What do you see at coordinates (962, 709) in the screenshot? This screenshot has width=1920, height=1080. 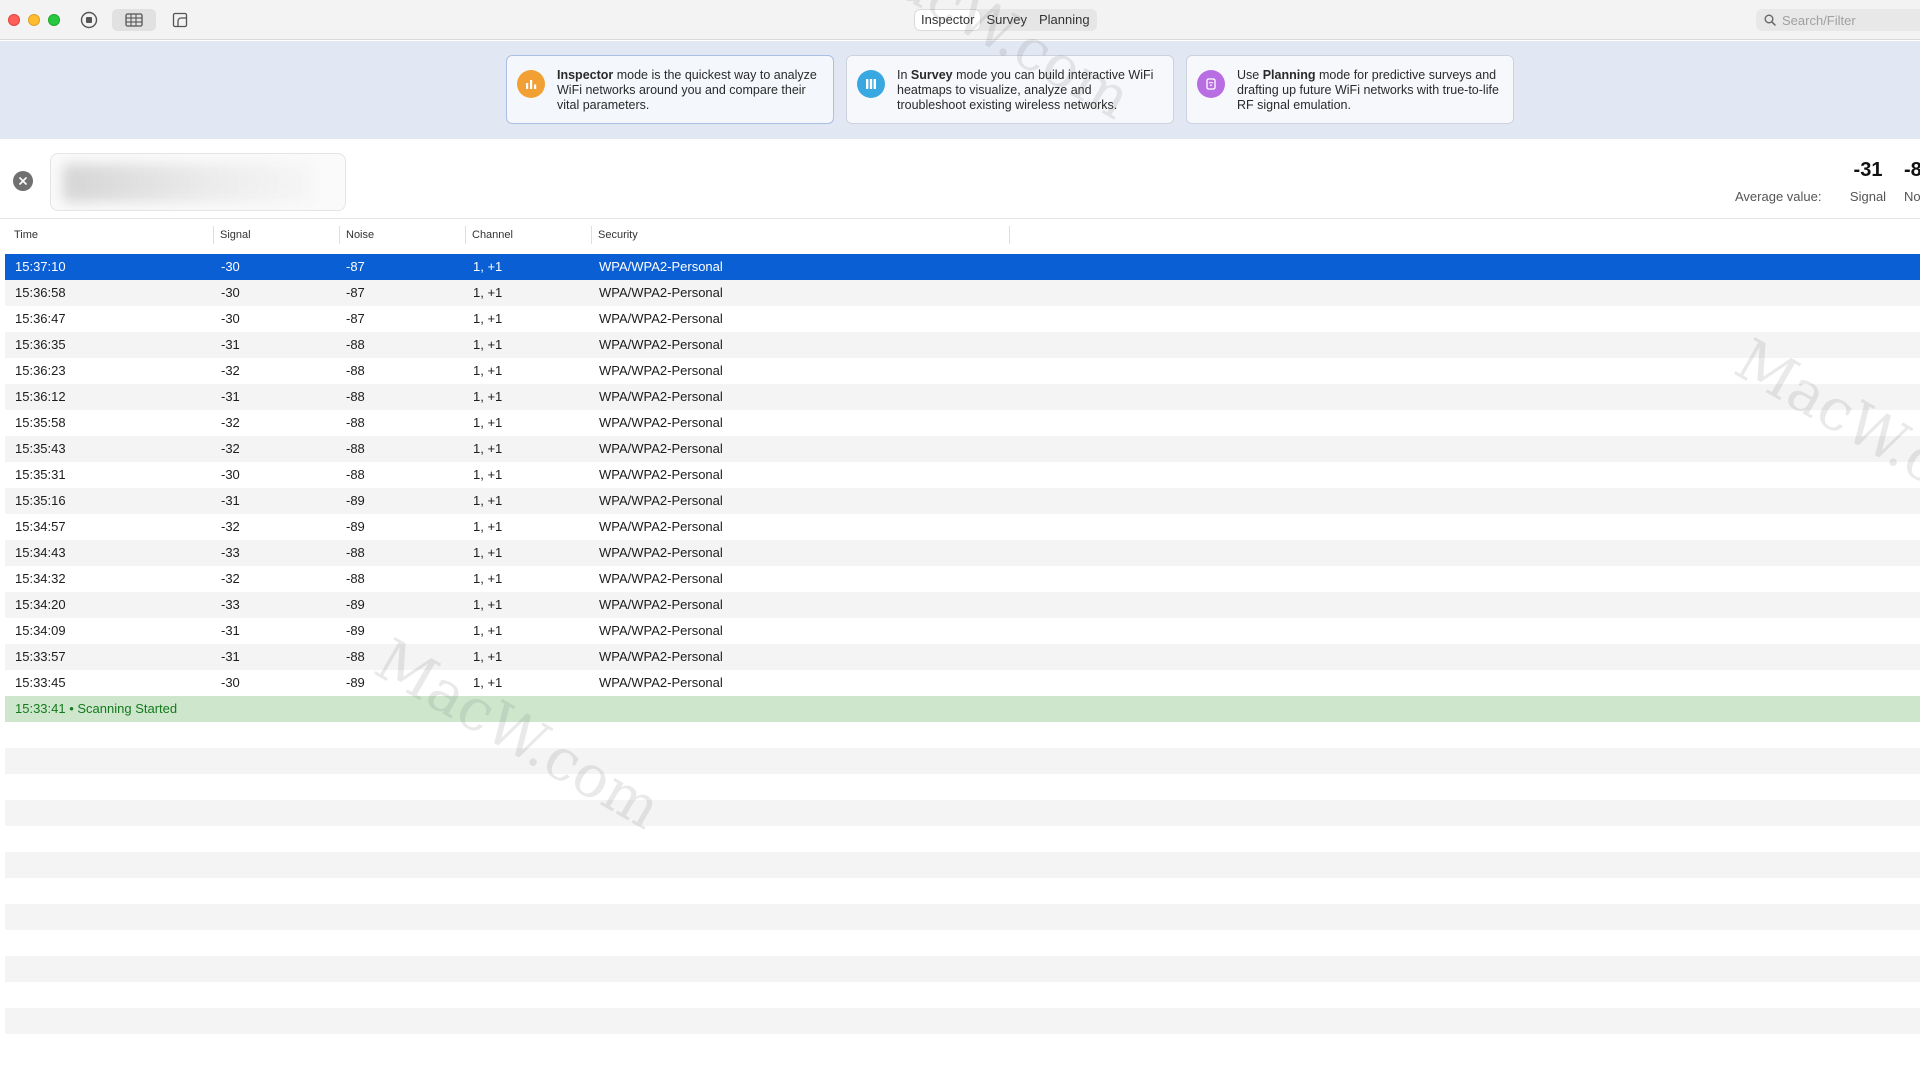 I see `scan-event-row: 15:33:41 • Scanning Started` at bounding box center [962, 709].